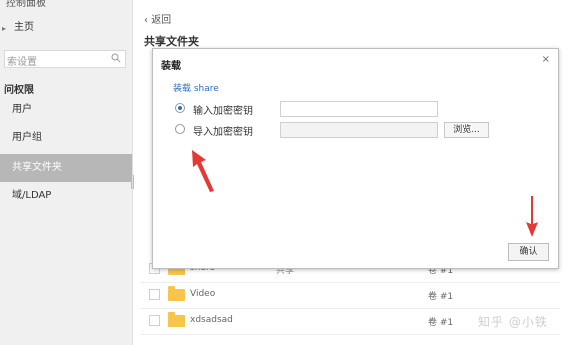 Image resolution: width=567 pixels, height=345 pixels. I want to click on back-link: ‹ 返回, so click(157, 18).